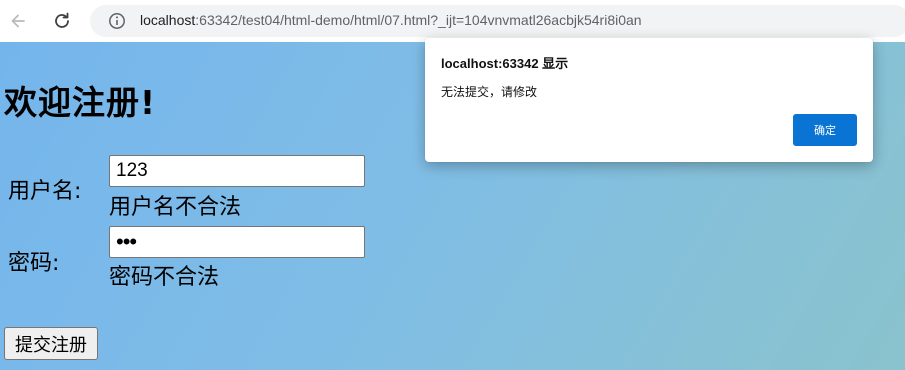 The height and width of the screenshot is (370, 905). Describe the element at coordinates (505, 63) in the screenshot. I see `dialog-title: localhost:63342 显示` at that location.